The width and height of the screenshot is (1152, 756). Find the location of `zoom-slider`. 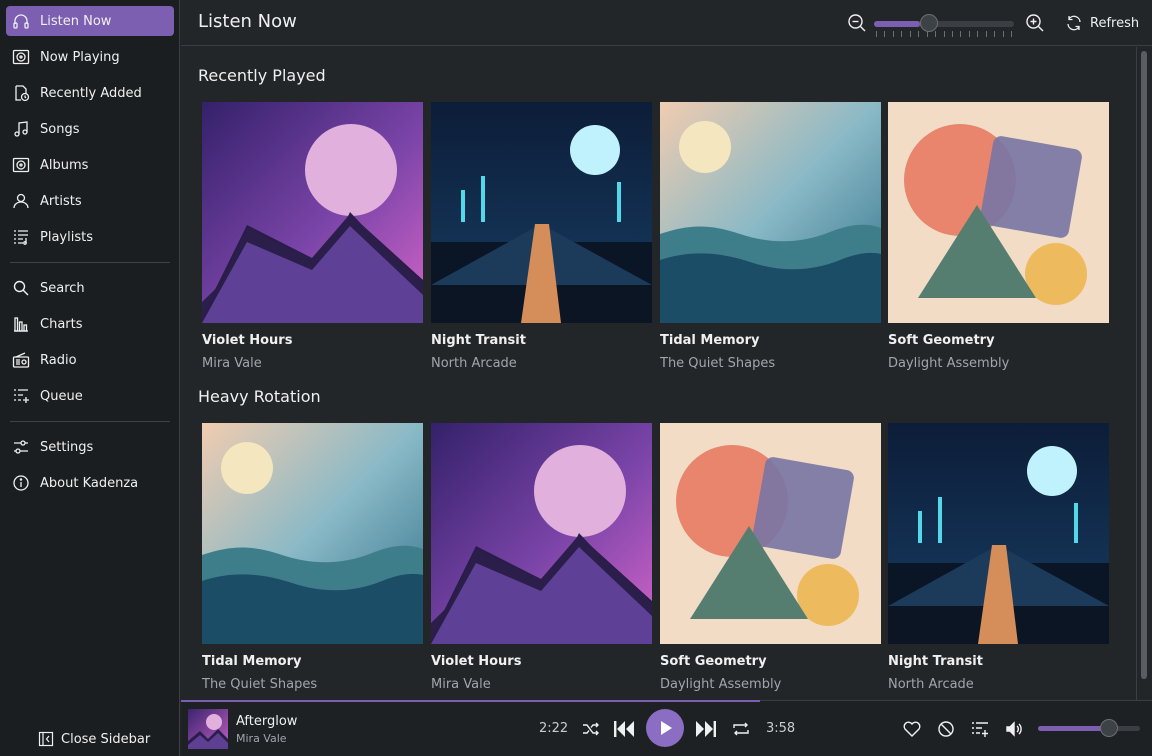

zoom-slider is located at coordinates (945, 25).